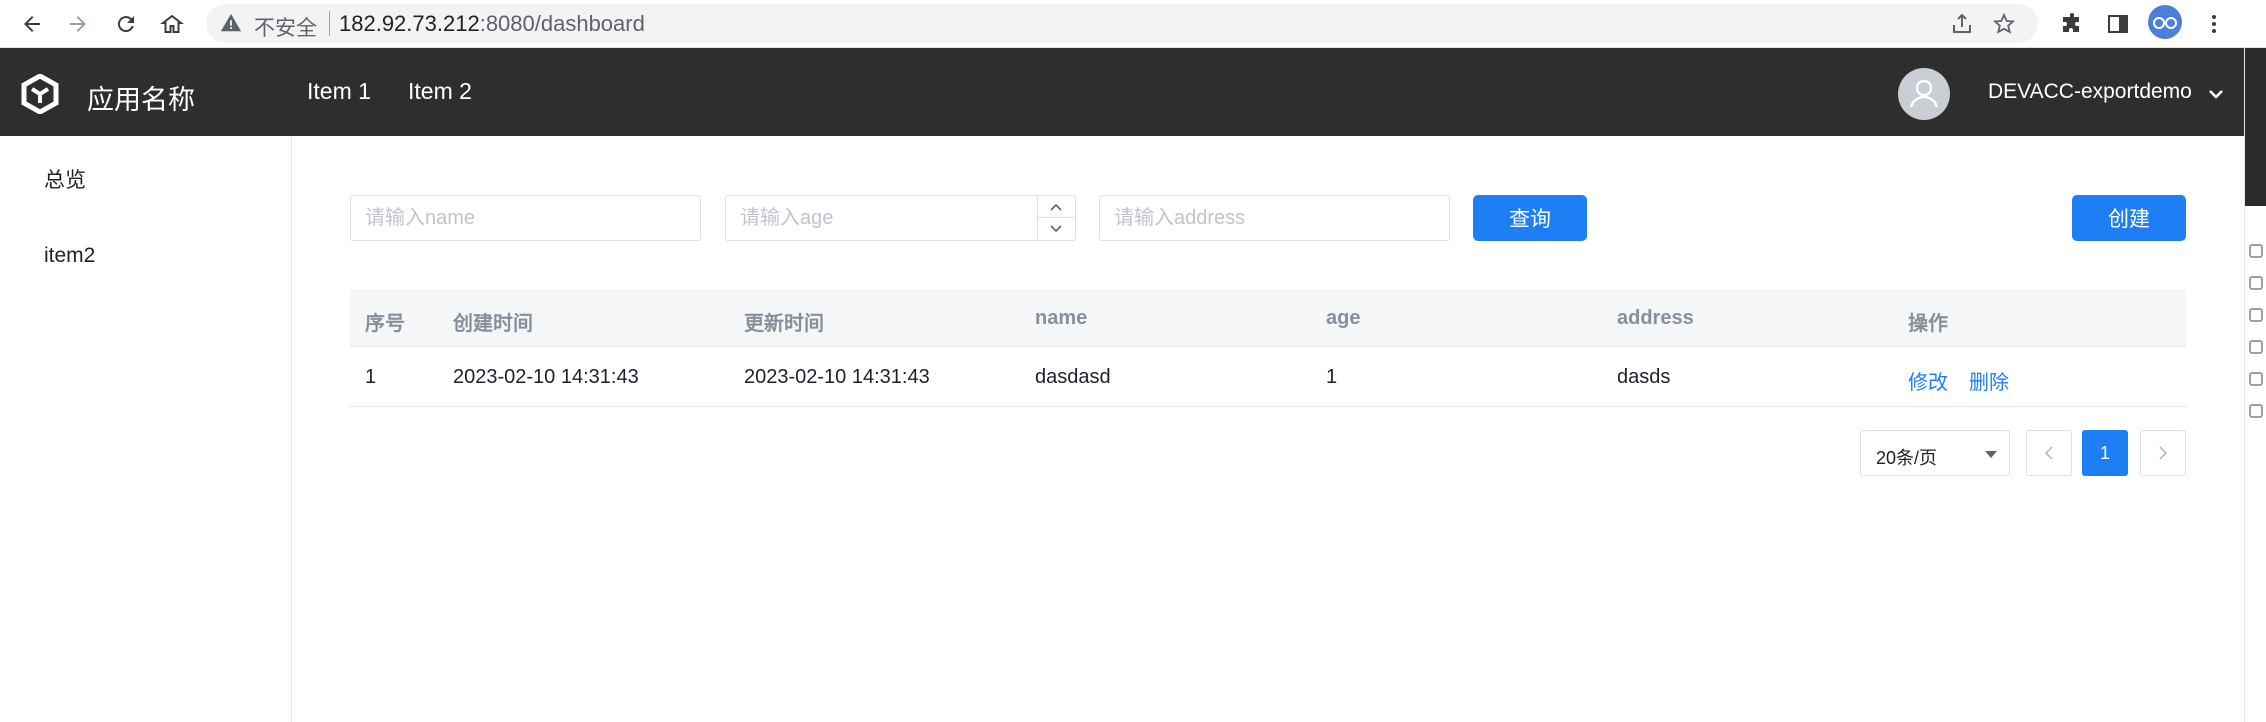  Describe the element at coordinates (2072, 24) in the screenshot. I see `extensions-icon` at that location.